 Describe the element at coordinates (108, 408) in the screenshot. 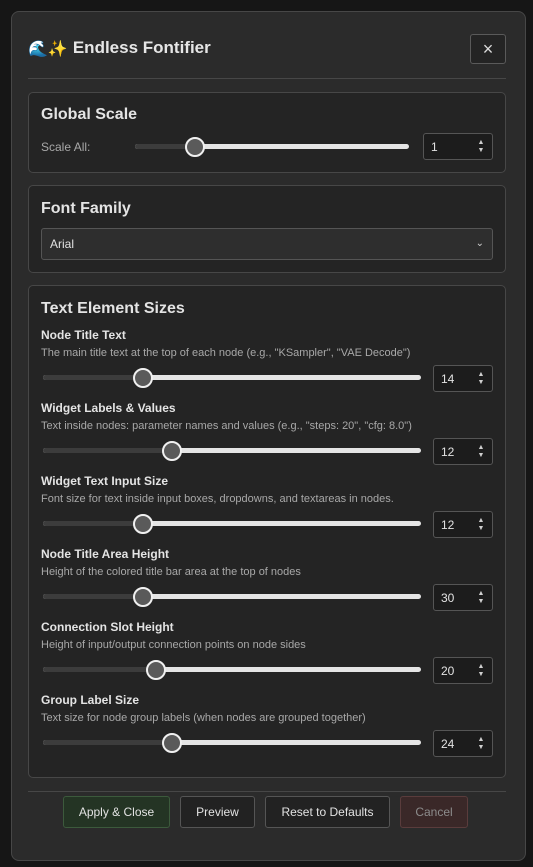

I see `size-item-title: Widget Labels & Values` at that location.